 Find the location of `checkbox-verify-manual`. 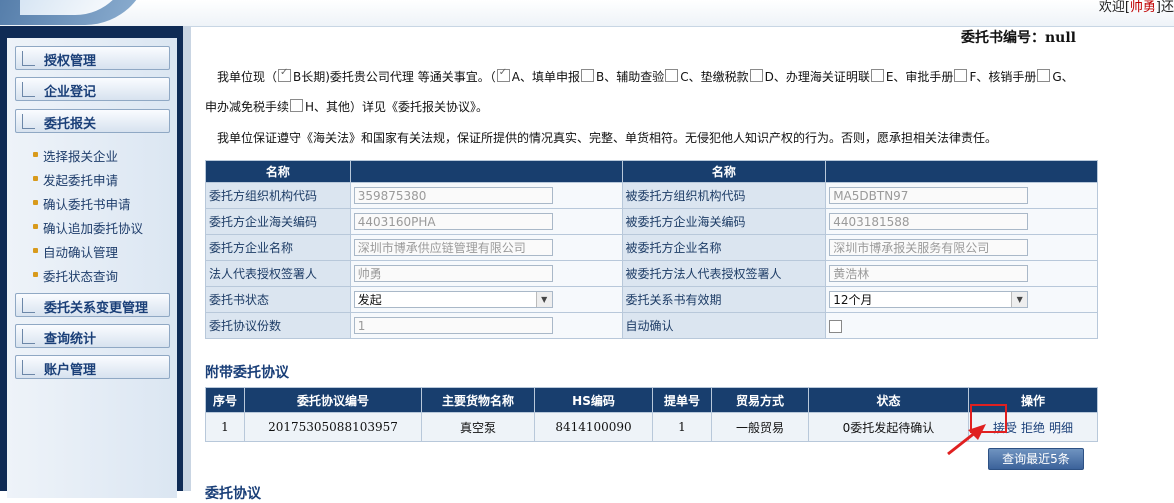

checkbox-verify-manual is located at coordinates (961, 75).